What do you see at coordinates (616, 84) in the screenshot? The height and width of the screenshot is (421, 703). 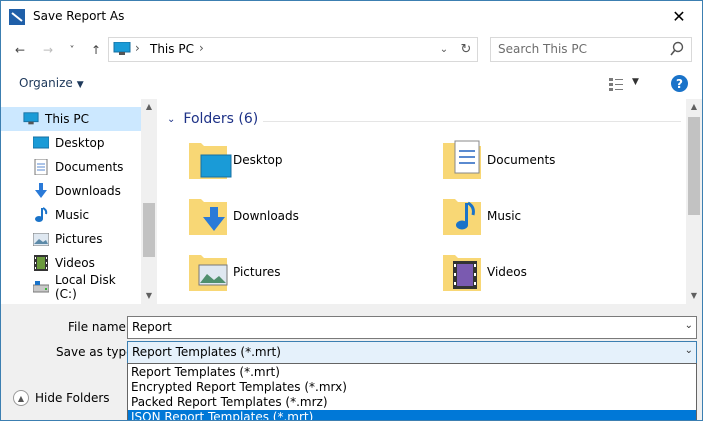 I see `change-view-icon` at bounding box center [616, 84].